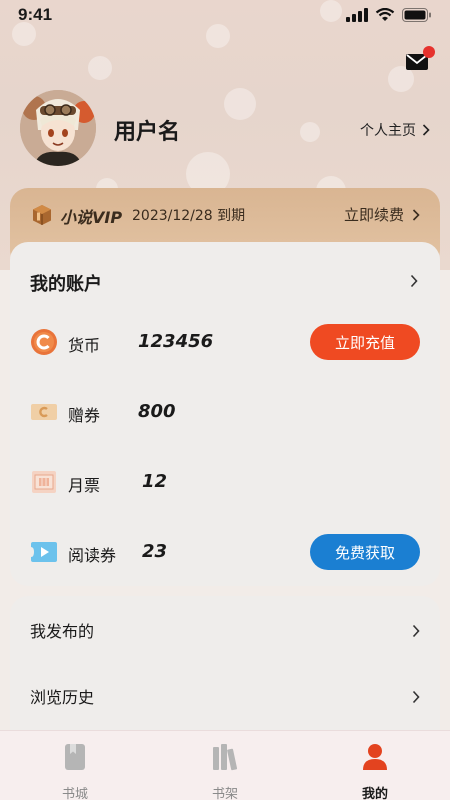 This screenshot has height=800, width=450. What do you see at coordinates (147, 132) in the screenshot?
I see `username: 用户名` at bounding box center [147, 132].